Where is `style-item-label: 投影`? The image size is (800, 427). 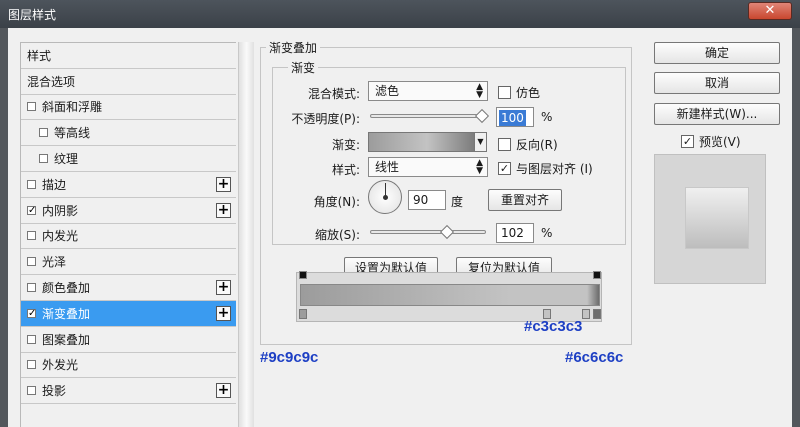
style-item-label: 投影 is located at coordinates (54, 391).